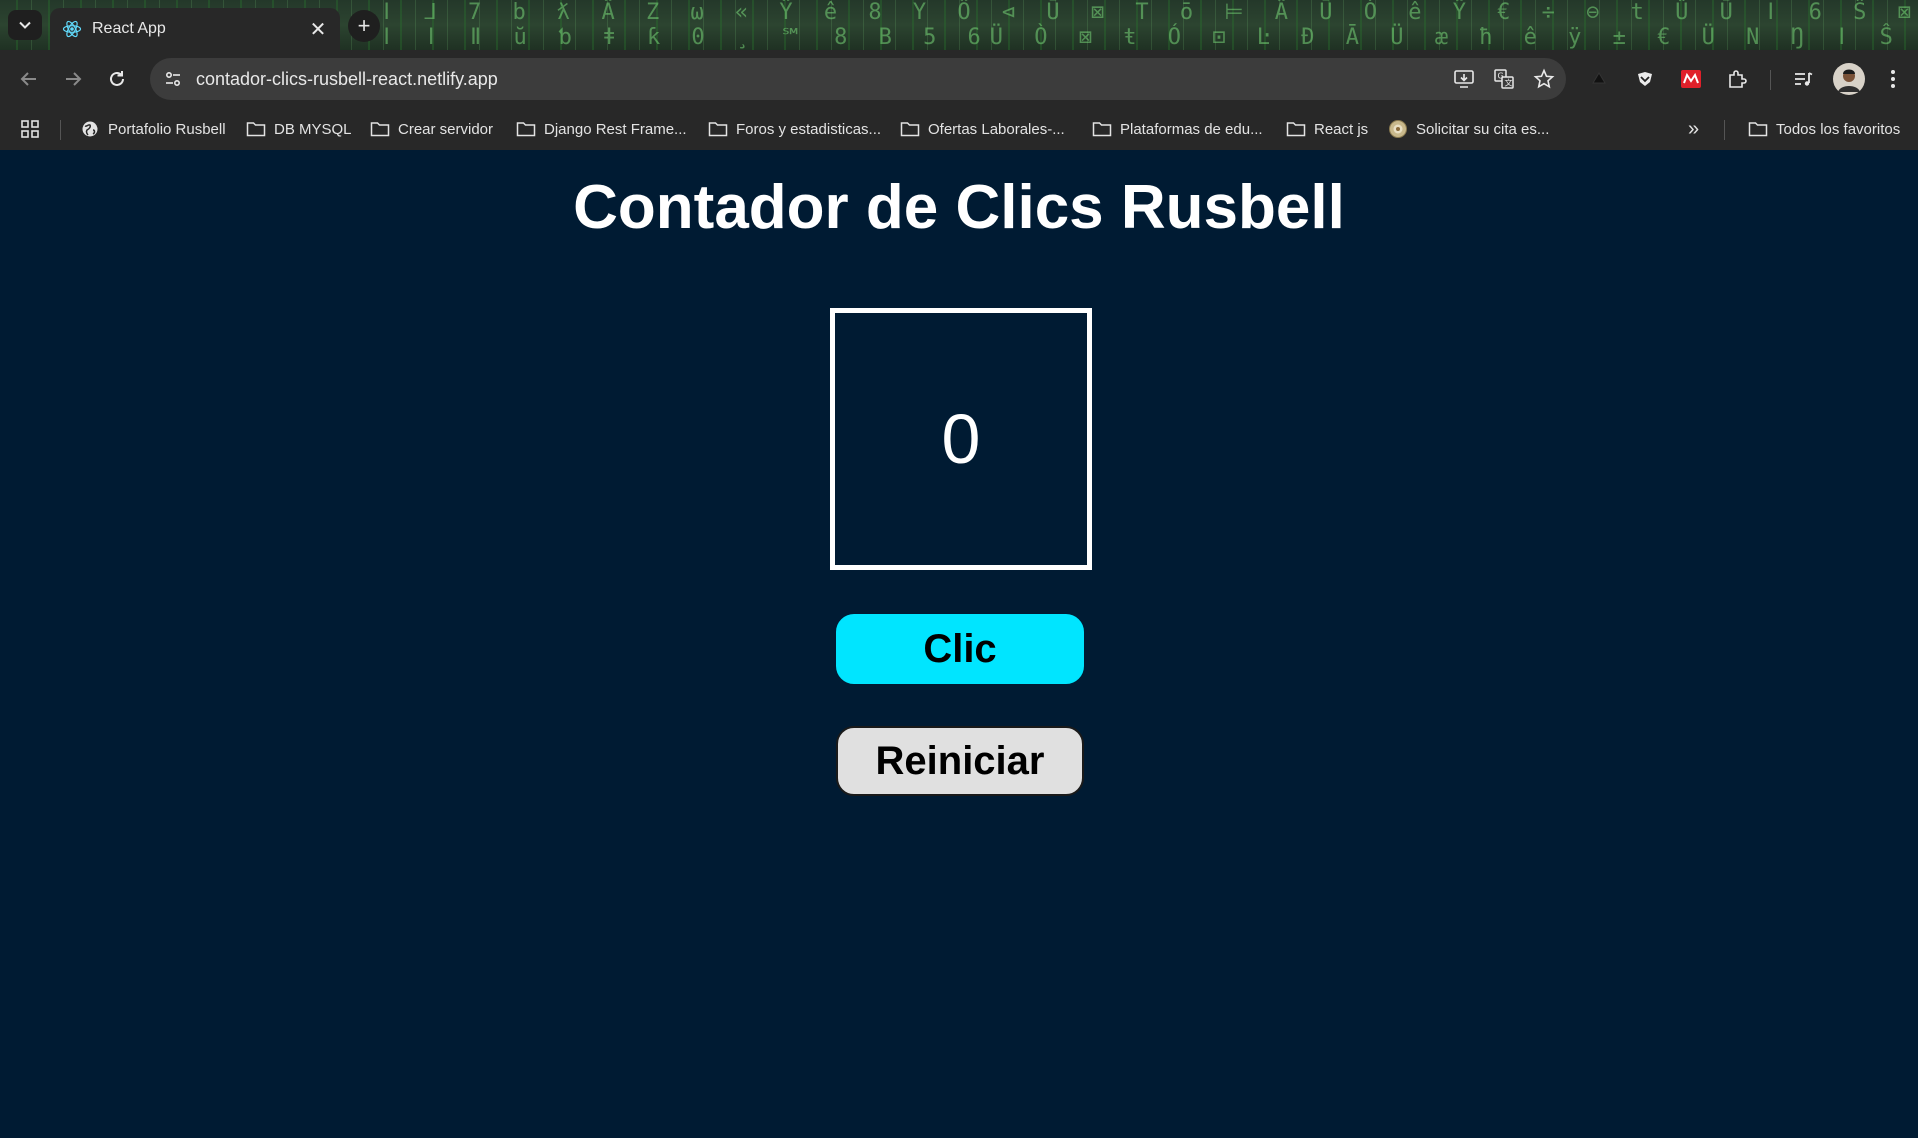 The image size is (1918, 1138). Describe the element at coordinates (1849, 79) in the screenshot. I see `profile-avatar` at that location.